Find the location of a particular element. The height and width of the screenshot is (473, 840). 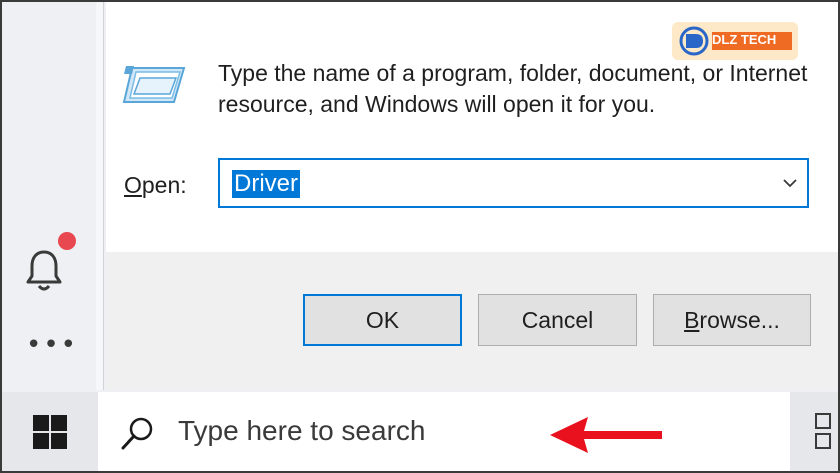

cancel-button-label: Cancel is located at coordinates (557, 319).